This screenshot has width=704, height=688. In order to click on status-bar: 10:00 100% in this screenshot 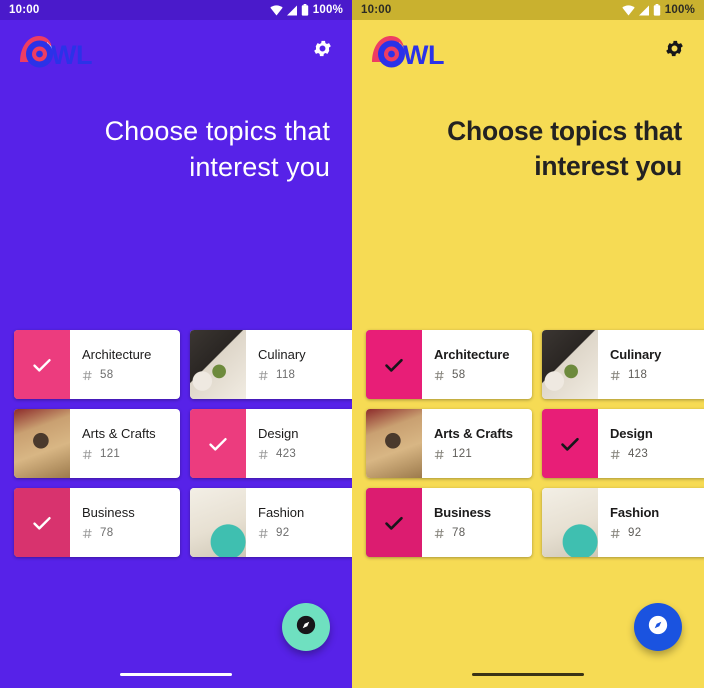, I will do `click(528, 10)`.